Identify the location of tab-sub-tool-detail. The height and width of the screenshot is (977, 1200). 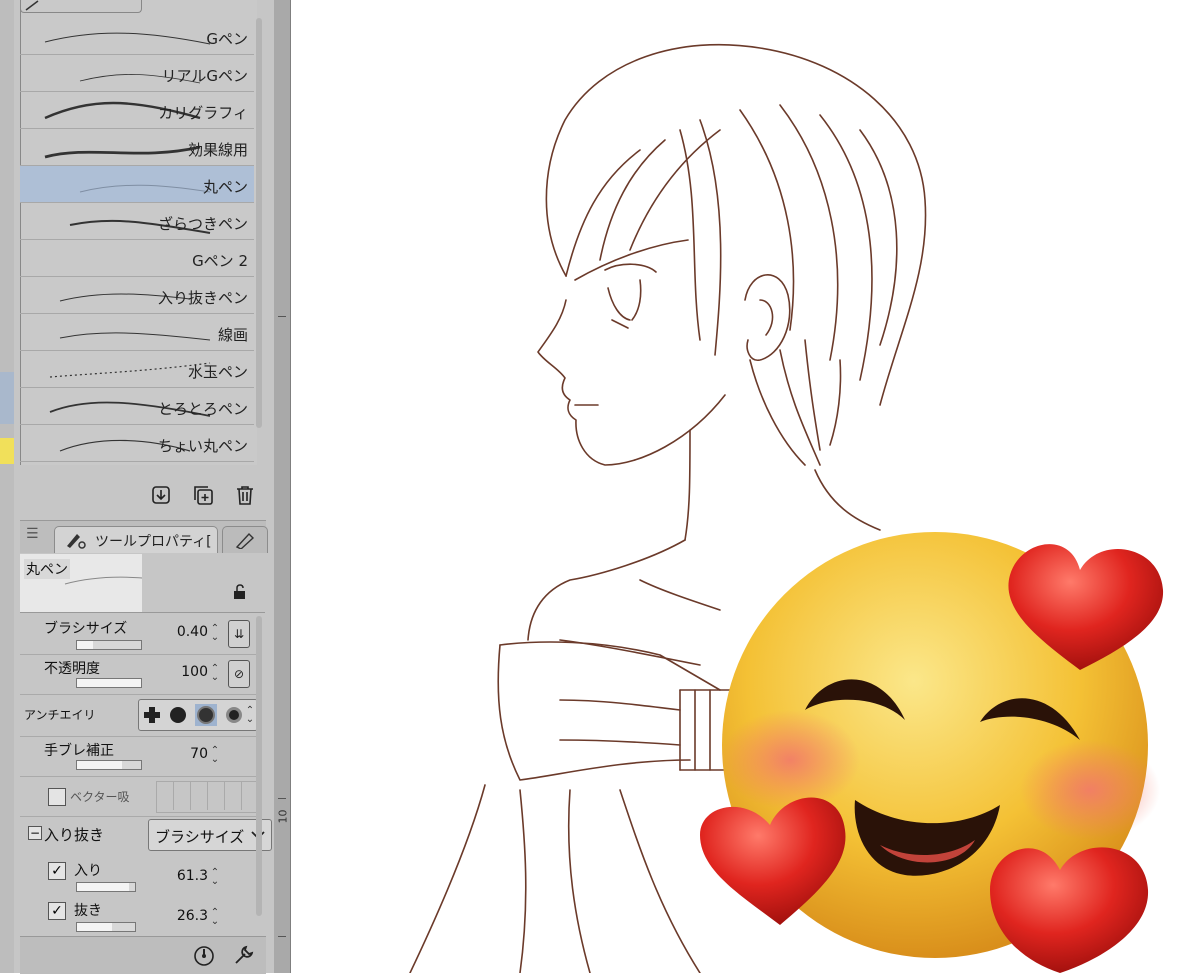
(245, 539).